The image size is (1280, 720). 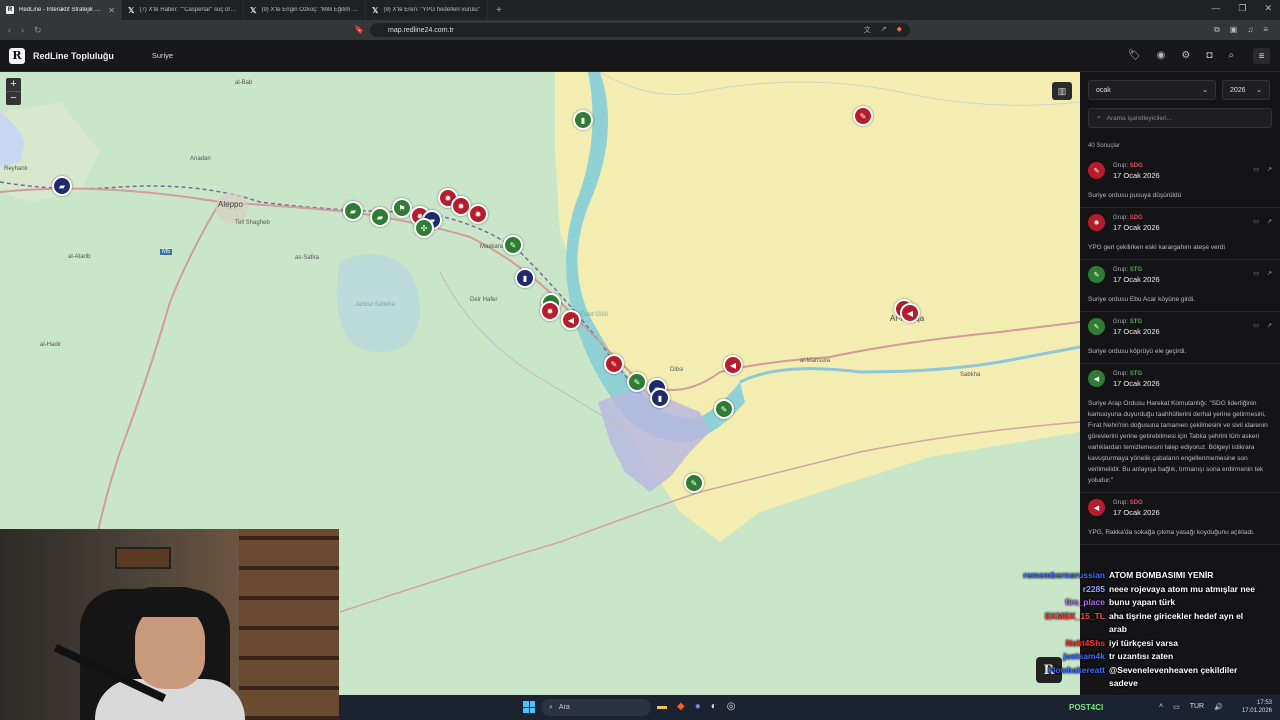 What do you see at coordinates (731, 706) in the screenshot?
I see `obs-icon: ◎` at bounding box center [731, 706].